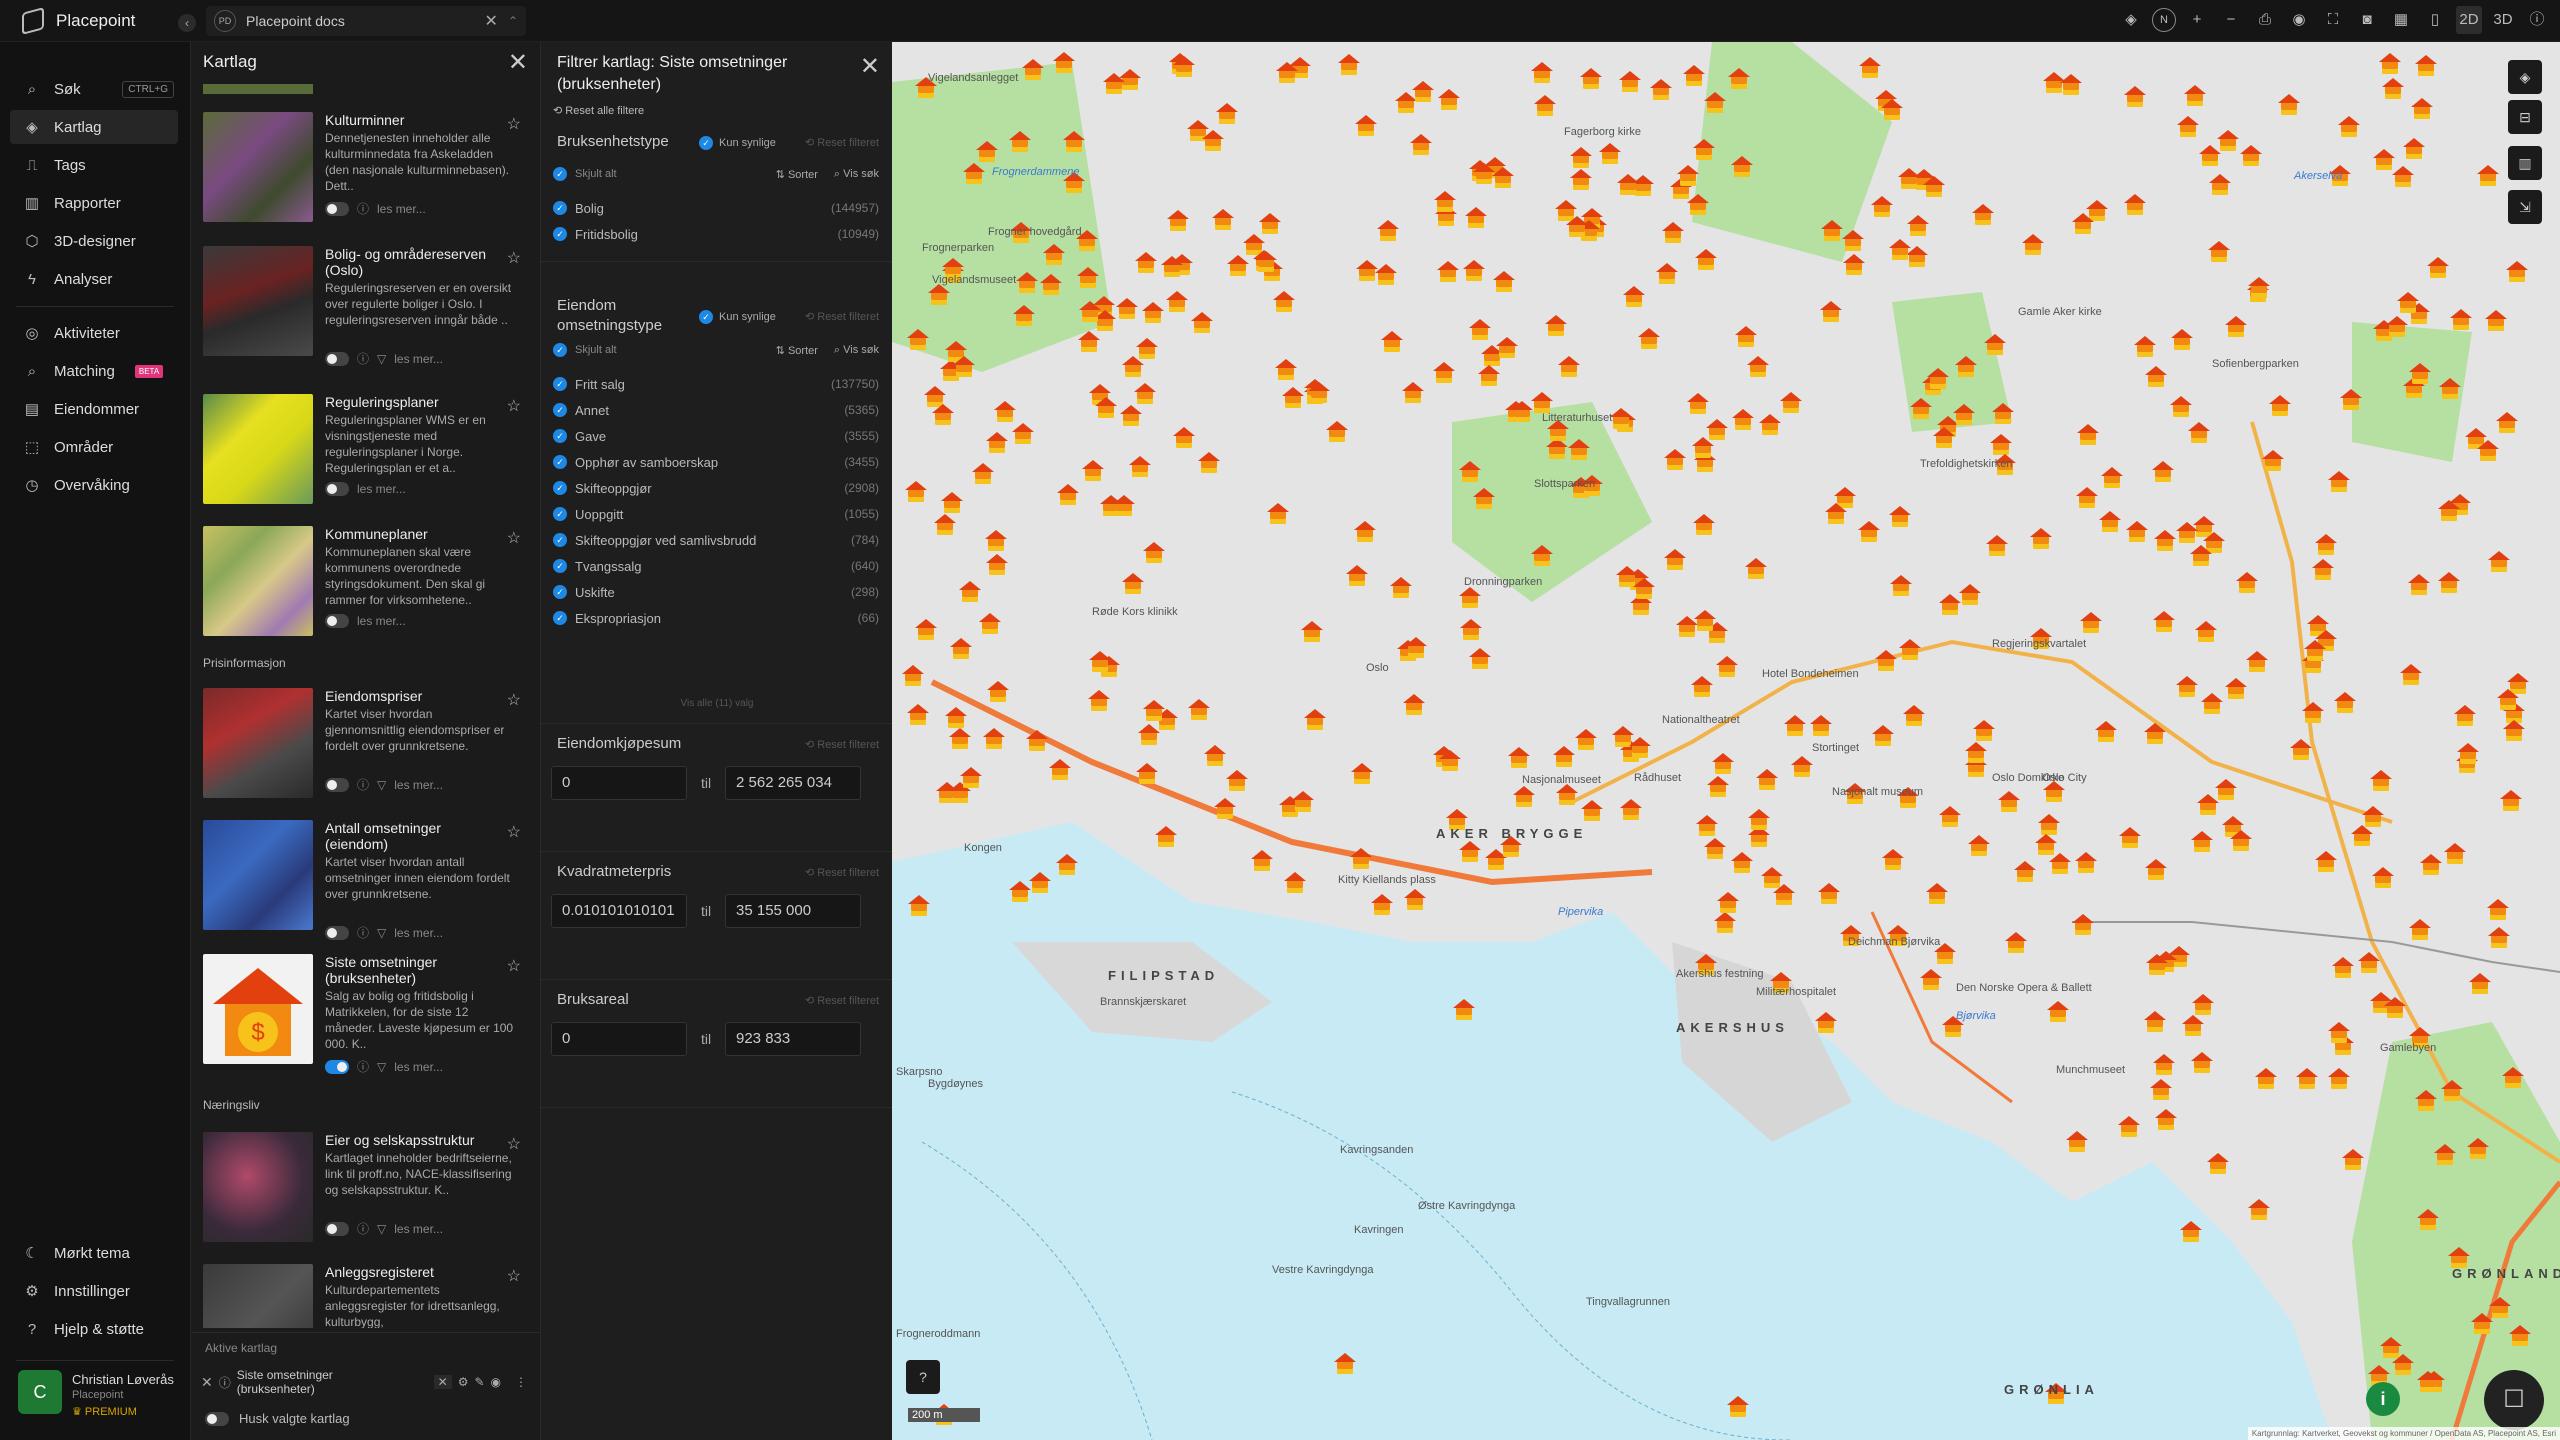 Image resolution: width=2560 pixels, height=1440 pixels. Describe the element at coordinates (793, 783) in the screenshot. I see `max-input: 2 562 265 034` at that location.